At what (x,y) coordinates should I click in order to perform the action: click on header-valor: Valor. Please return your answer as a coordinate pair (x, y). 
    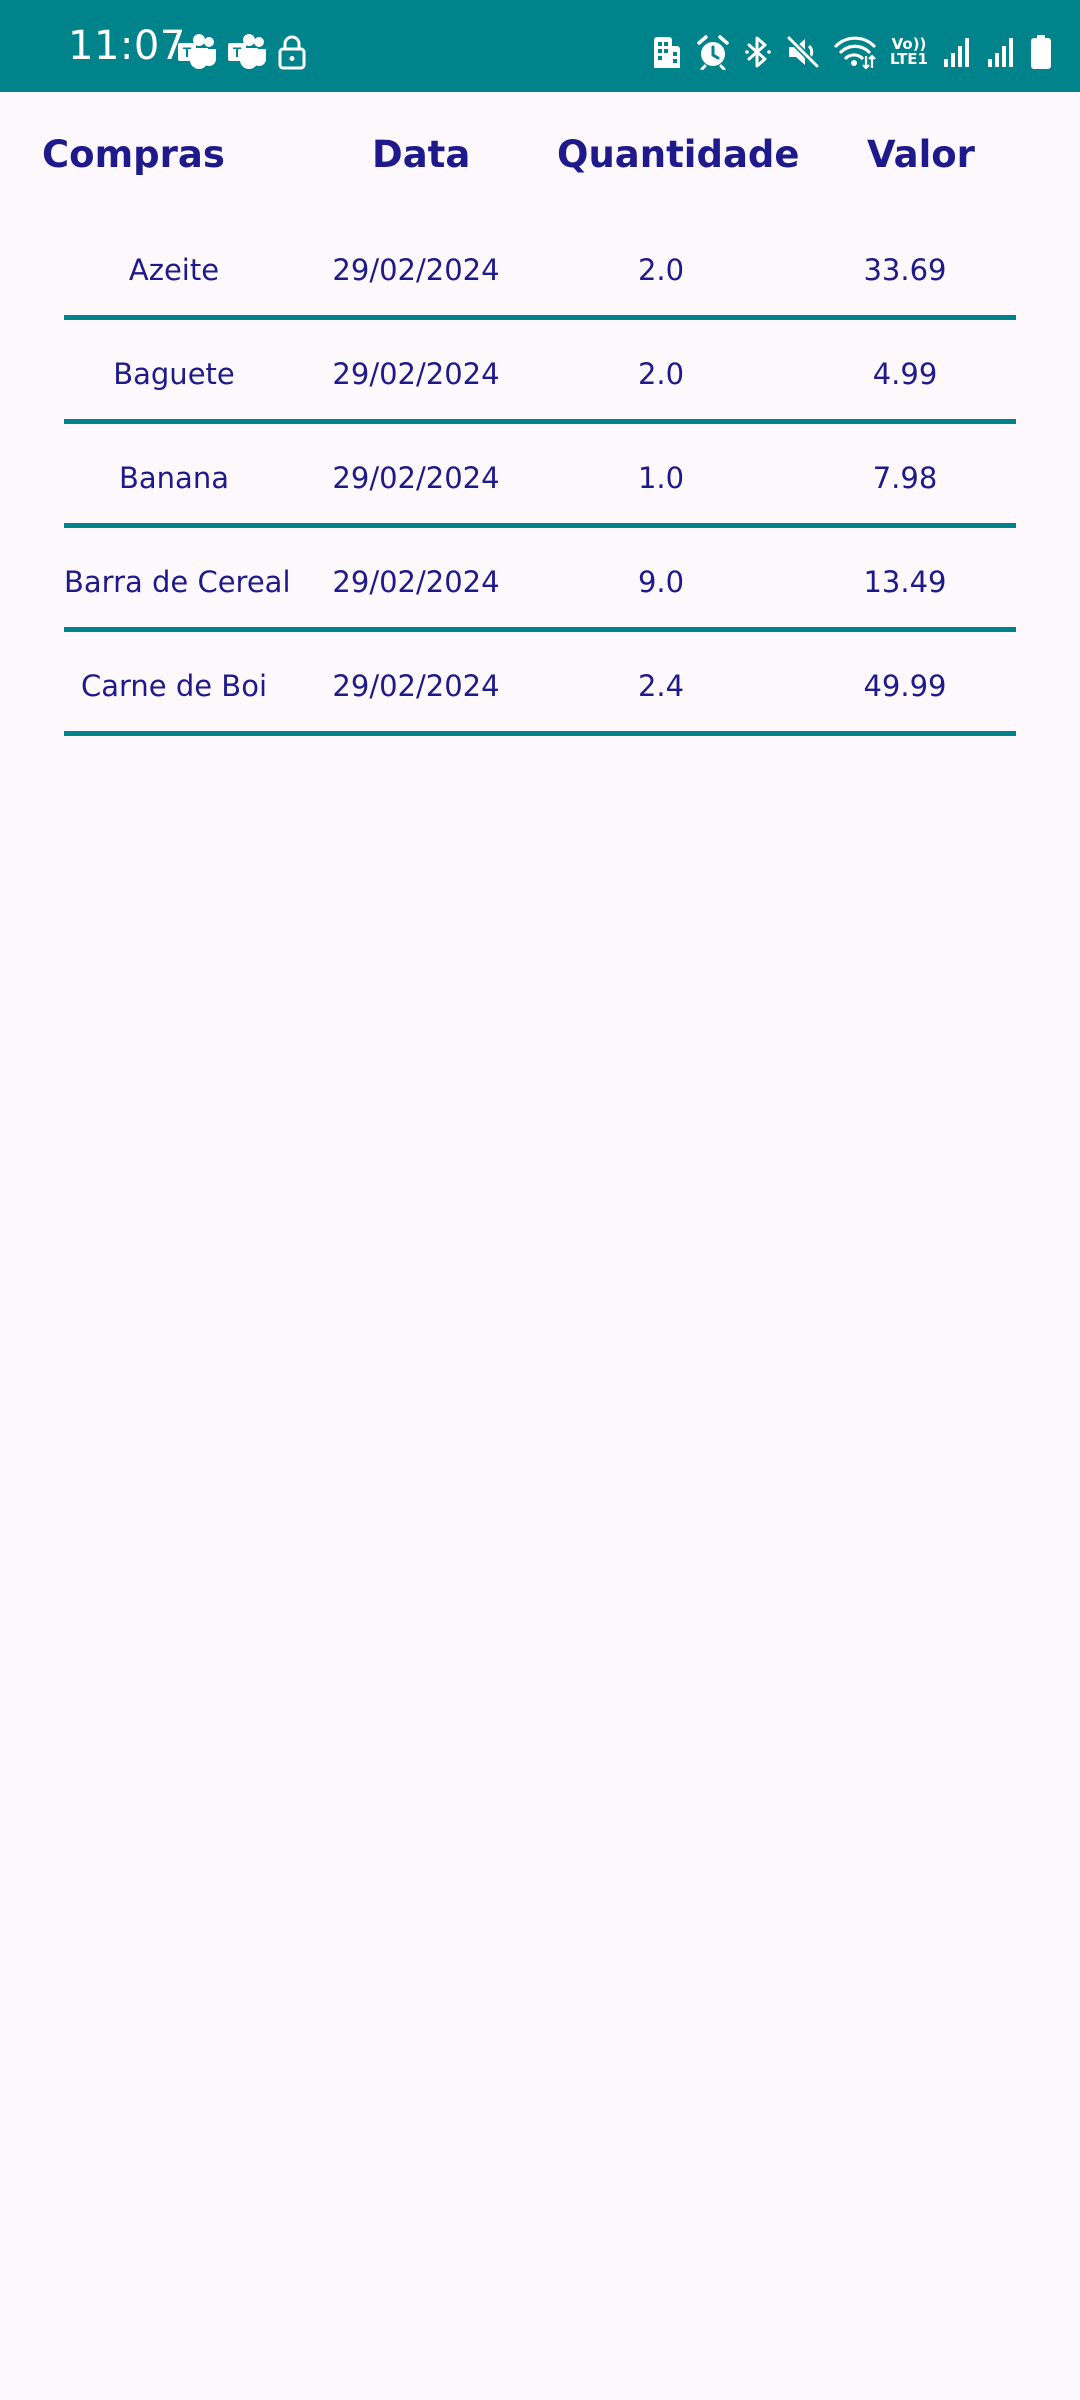
    Looking at the image, I should click on (921, 154).